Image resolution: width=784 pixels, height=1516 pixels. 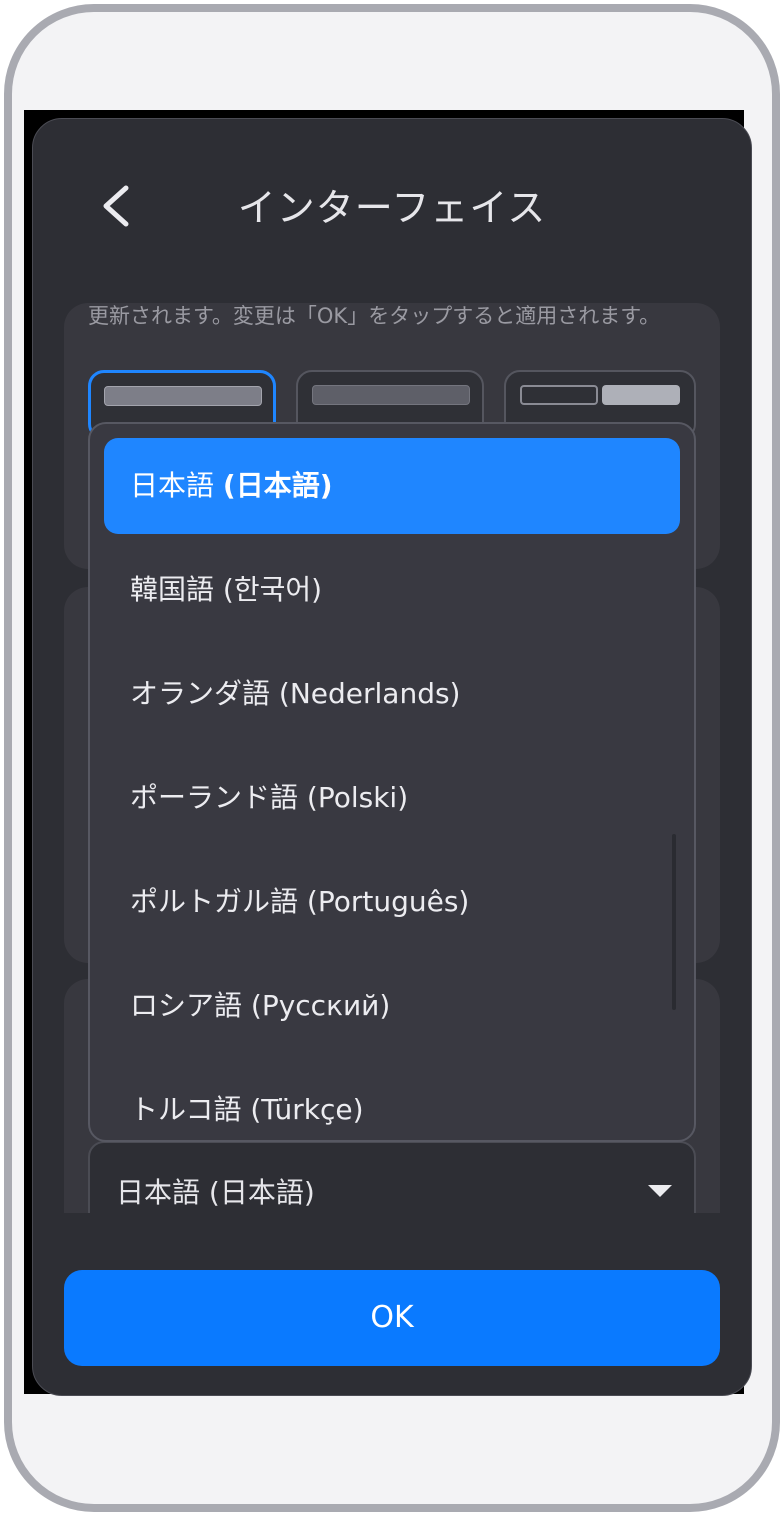 I want to click on language-option-portuguese: ポルトガル語 (Português), so click(x=392, y=902).